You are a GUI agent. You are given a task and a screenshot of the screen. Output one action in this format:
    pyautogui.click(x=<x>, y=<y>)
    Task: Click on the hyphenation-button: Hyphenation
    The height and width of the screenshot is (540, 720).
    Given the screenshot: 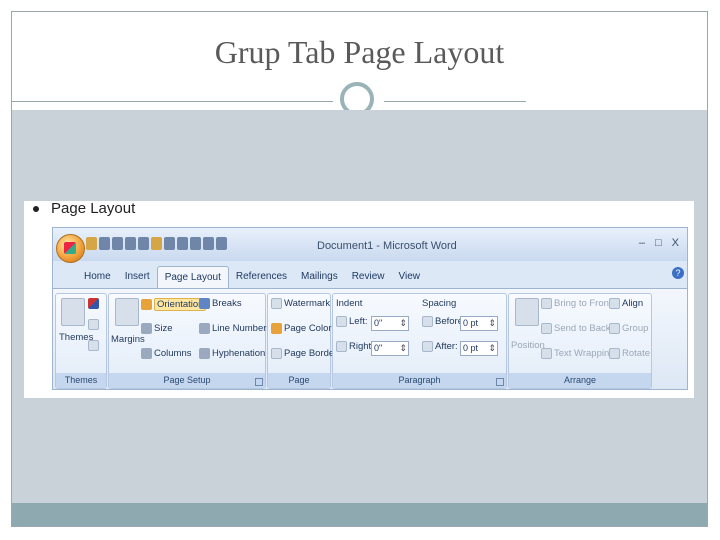 What is the action you would take?
    pyautogui.click(x=232, y=353)
    